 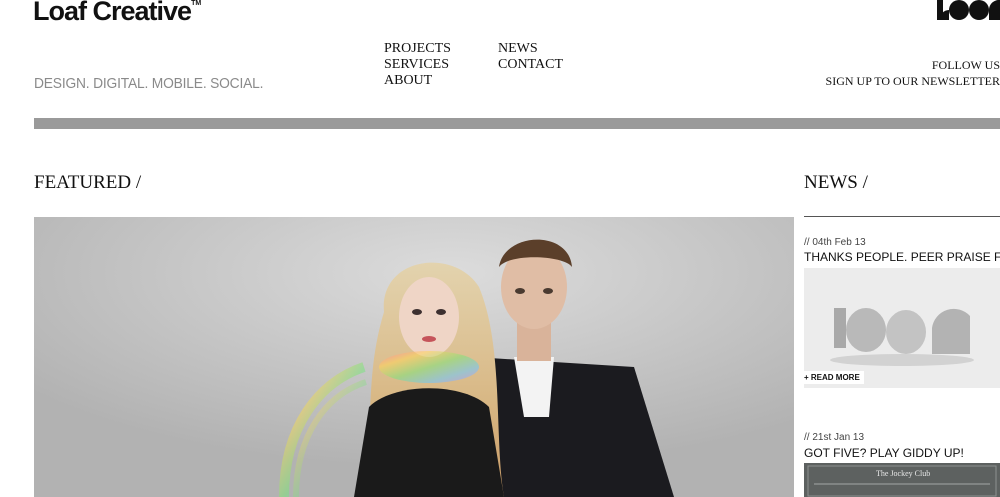 What do you see at coordinates (834, 377) in the screenshot?
I see `read-more-link: + READ MORE` at bounding box center [834, 377].